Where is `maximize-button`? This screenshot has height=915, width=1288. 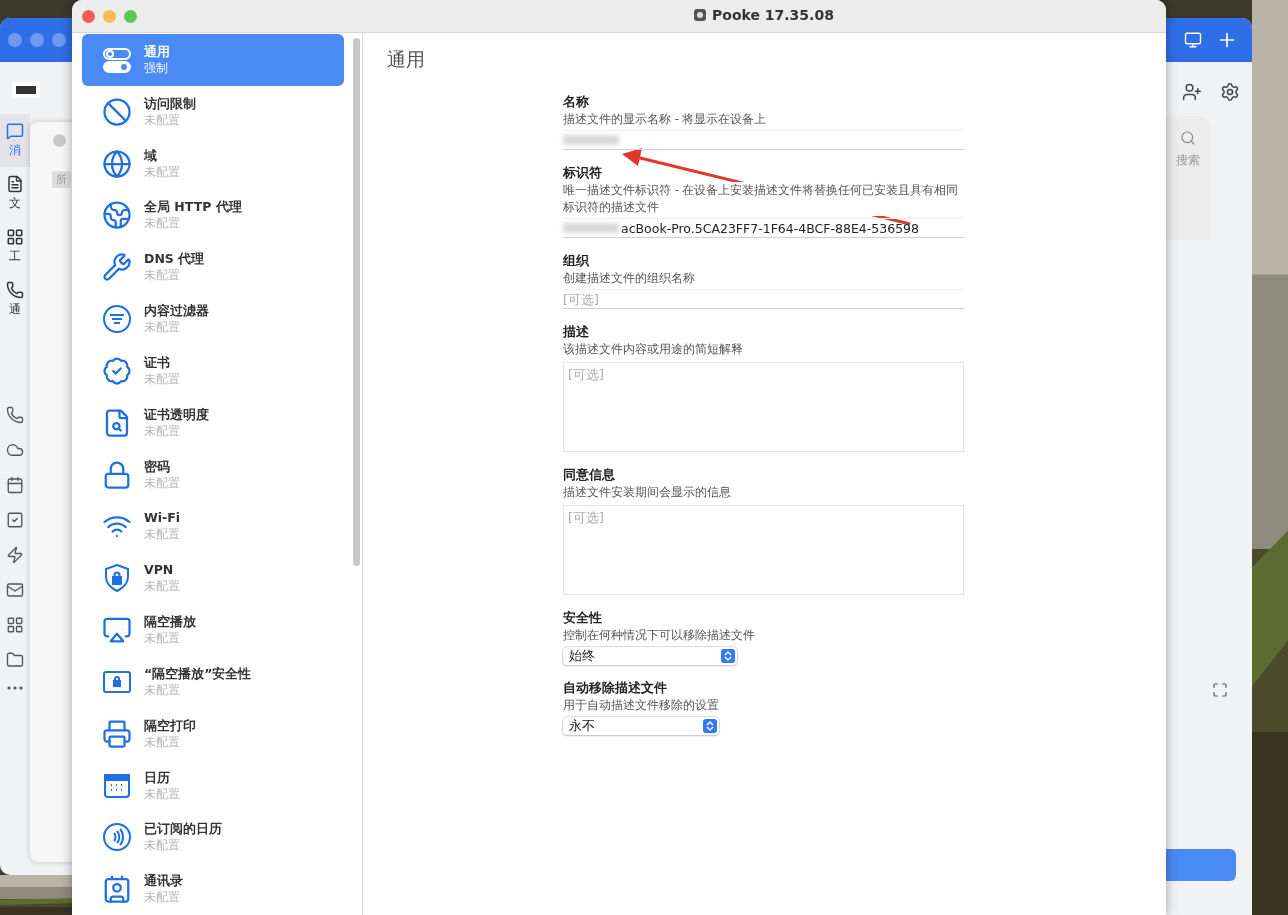
maximize-button is located at coordinates (130, 16).